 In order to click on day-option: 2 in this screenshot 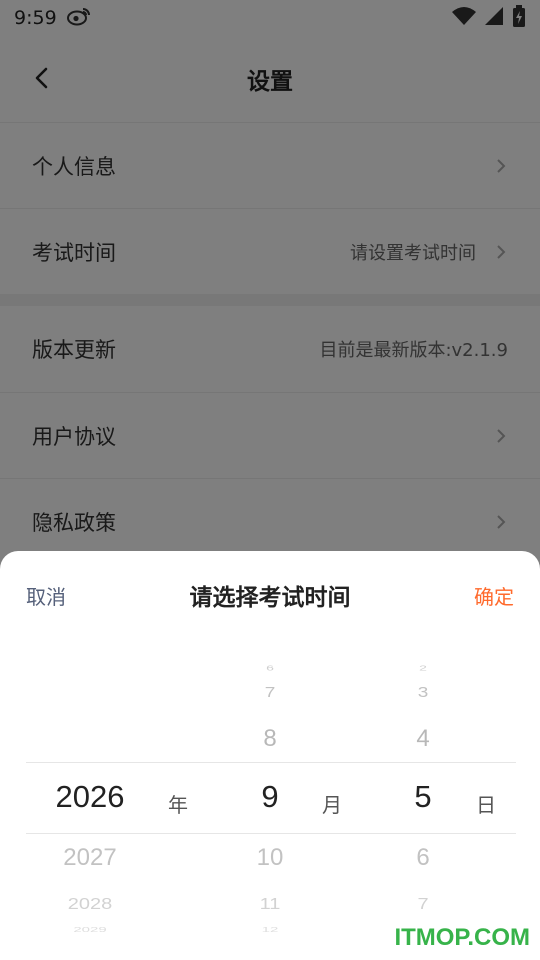, I will do `click(423, 668)`.